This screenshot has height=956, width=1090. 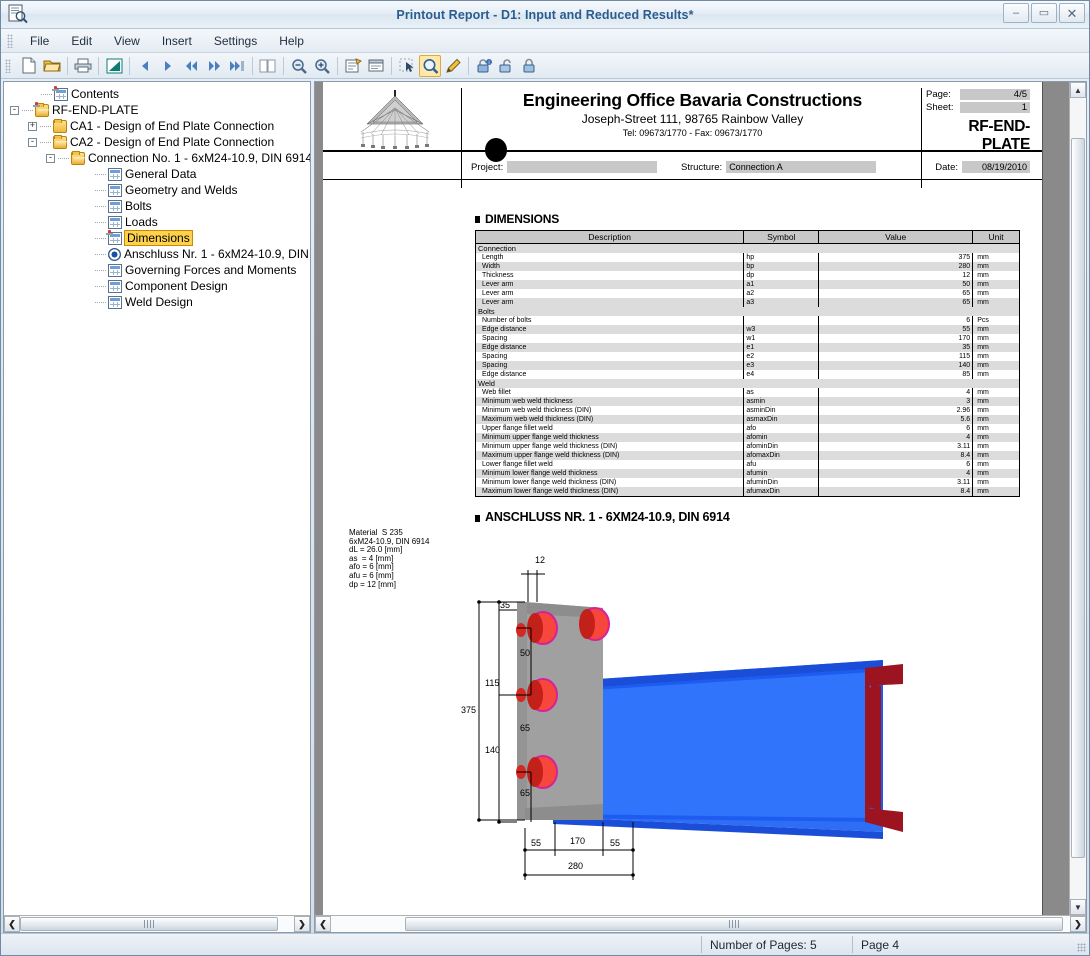 I want to click on scroll-up-button: ▲, so click(x=1078, y=90).